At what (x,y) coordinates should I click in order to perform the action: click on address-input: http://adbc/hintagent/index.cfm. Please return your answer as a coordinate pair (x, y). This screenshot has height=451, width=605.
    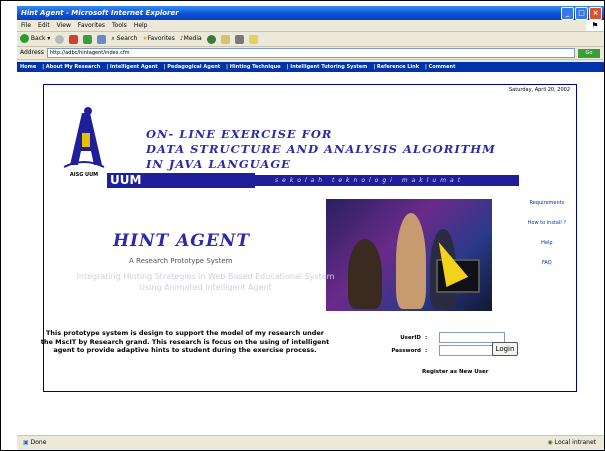
    Looking at the image, I should click on (310, 53).